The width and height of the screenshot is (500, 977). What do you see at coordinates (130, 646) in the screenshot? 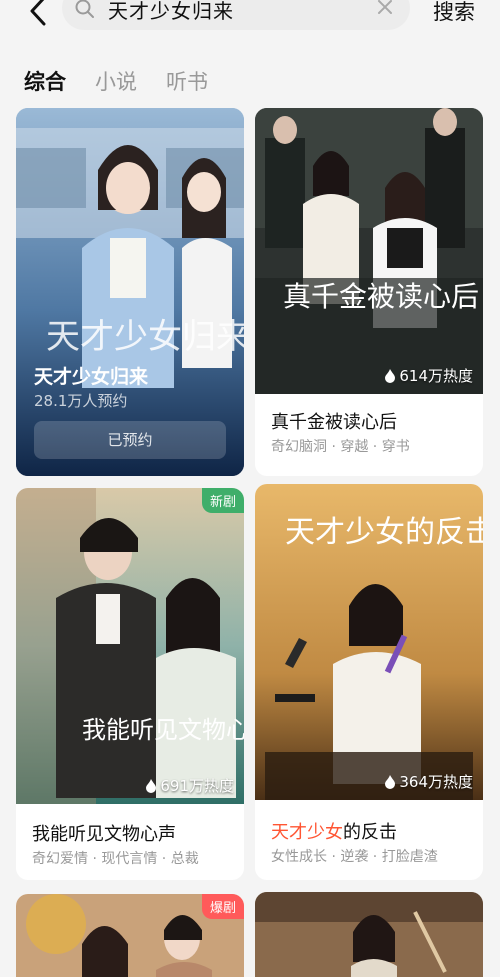
I see `drama-poster: 我能听见文物心声 新剧 691万热度` at bounding box center [130, 646].